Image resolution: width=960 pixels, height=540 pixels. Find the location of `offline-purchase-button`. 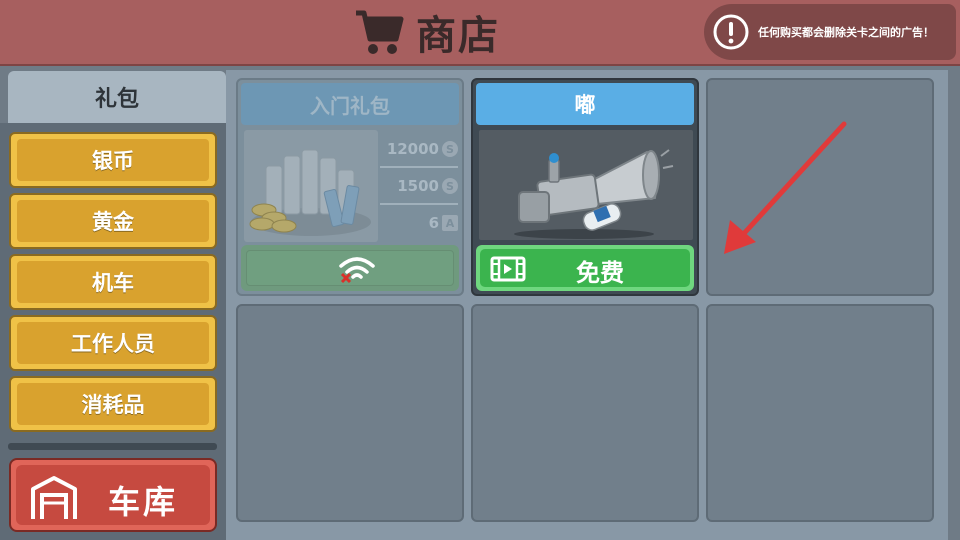

offline-purchase-button is located at coordinates (350, 268).